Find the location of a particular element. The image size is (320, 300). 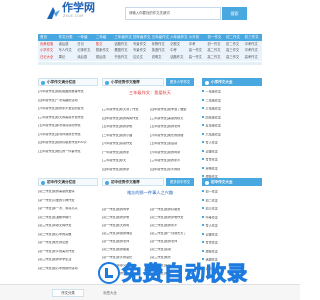

nav-link: 作文分类 is located at coordinates (66, 37).